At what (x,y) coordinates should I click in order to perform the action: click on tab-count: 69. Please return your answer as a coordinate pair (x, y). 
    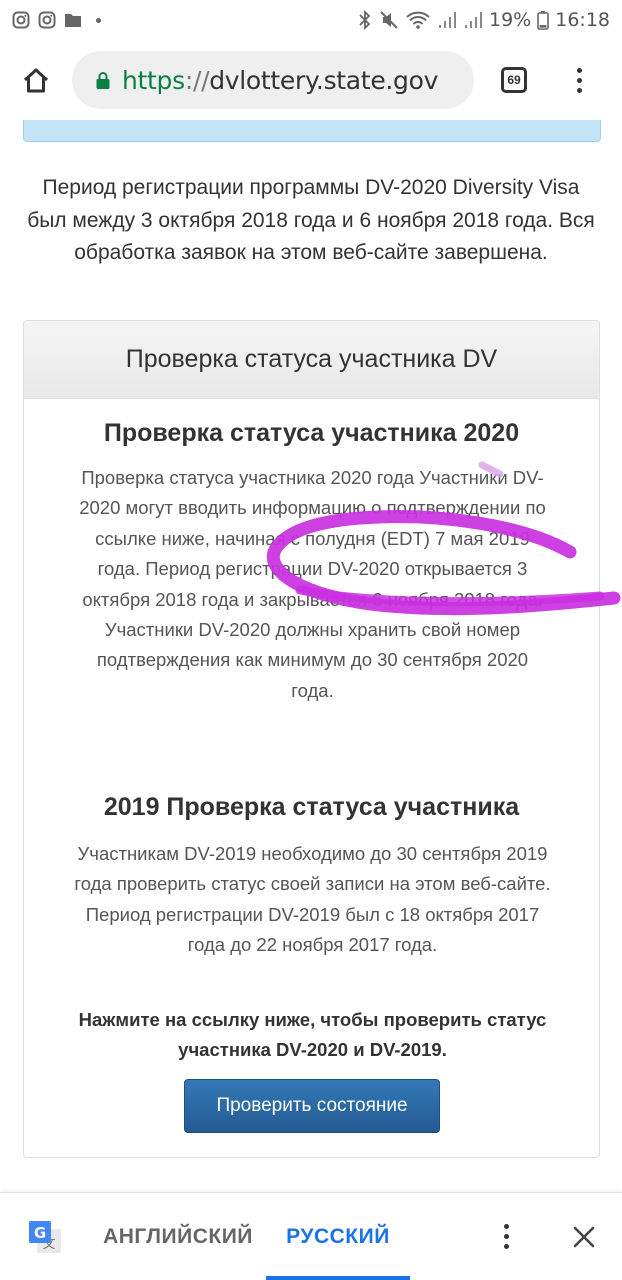
    Looking at the image, I should click on (514, 80).